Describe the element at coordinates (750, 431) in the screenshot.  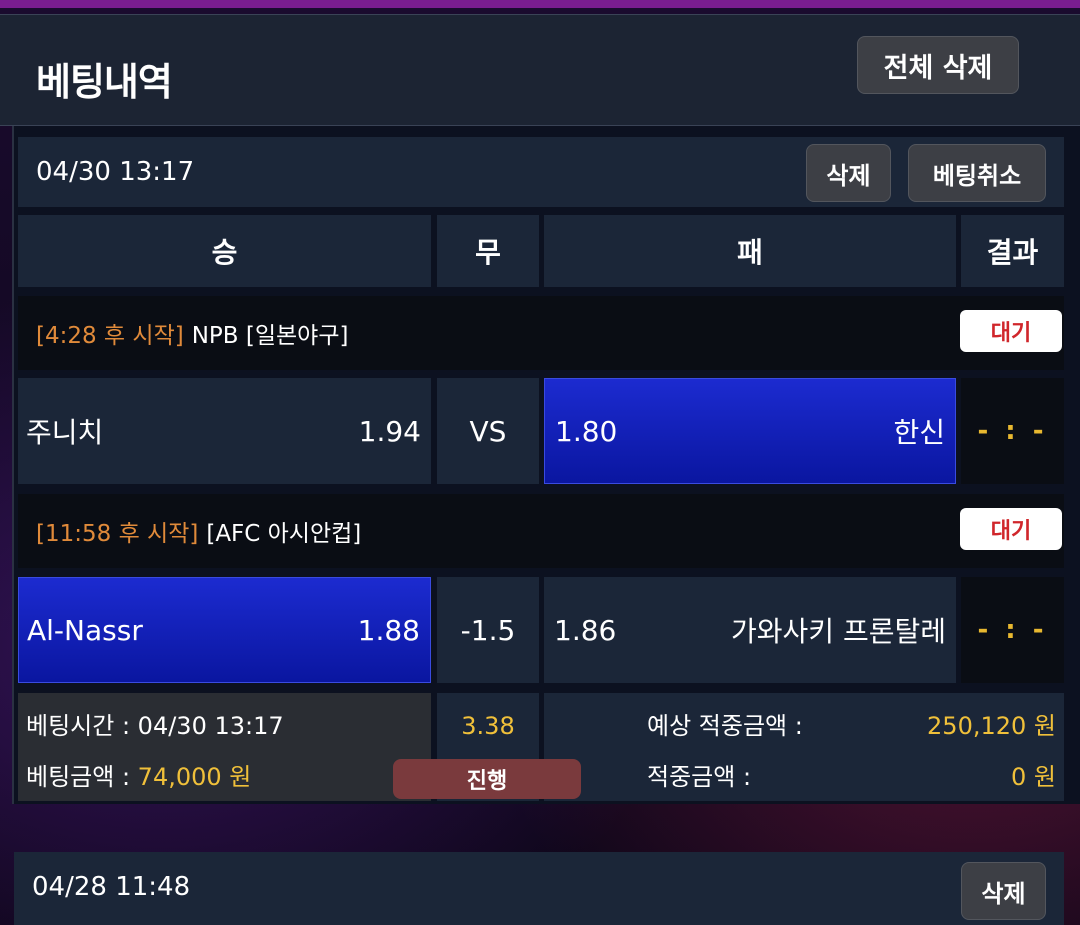
I see `away-option: 1.80 한신` at that location.